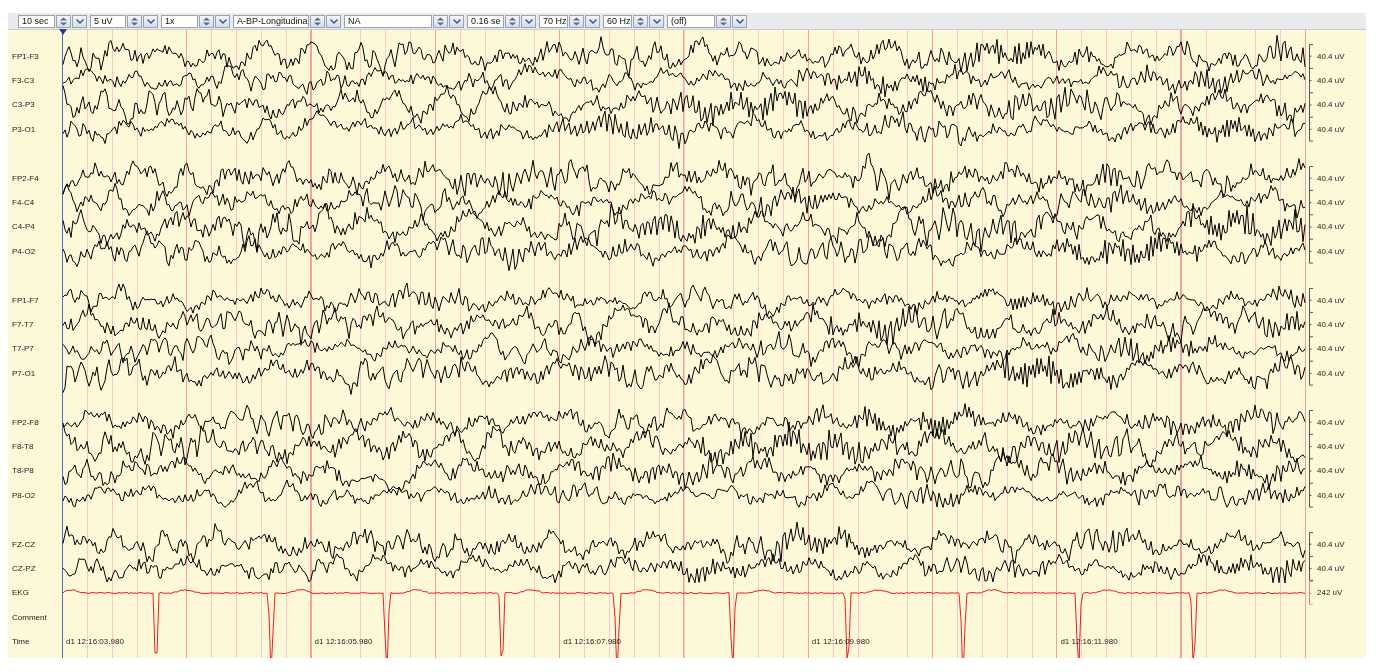  What do you see at coordinates (25, 300) in the screenshot?
I see `channel-label: FP1-F7` at bounding box center [25, 300].